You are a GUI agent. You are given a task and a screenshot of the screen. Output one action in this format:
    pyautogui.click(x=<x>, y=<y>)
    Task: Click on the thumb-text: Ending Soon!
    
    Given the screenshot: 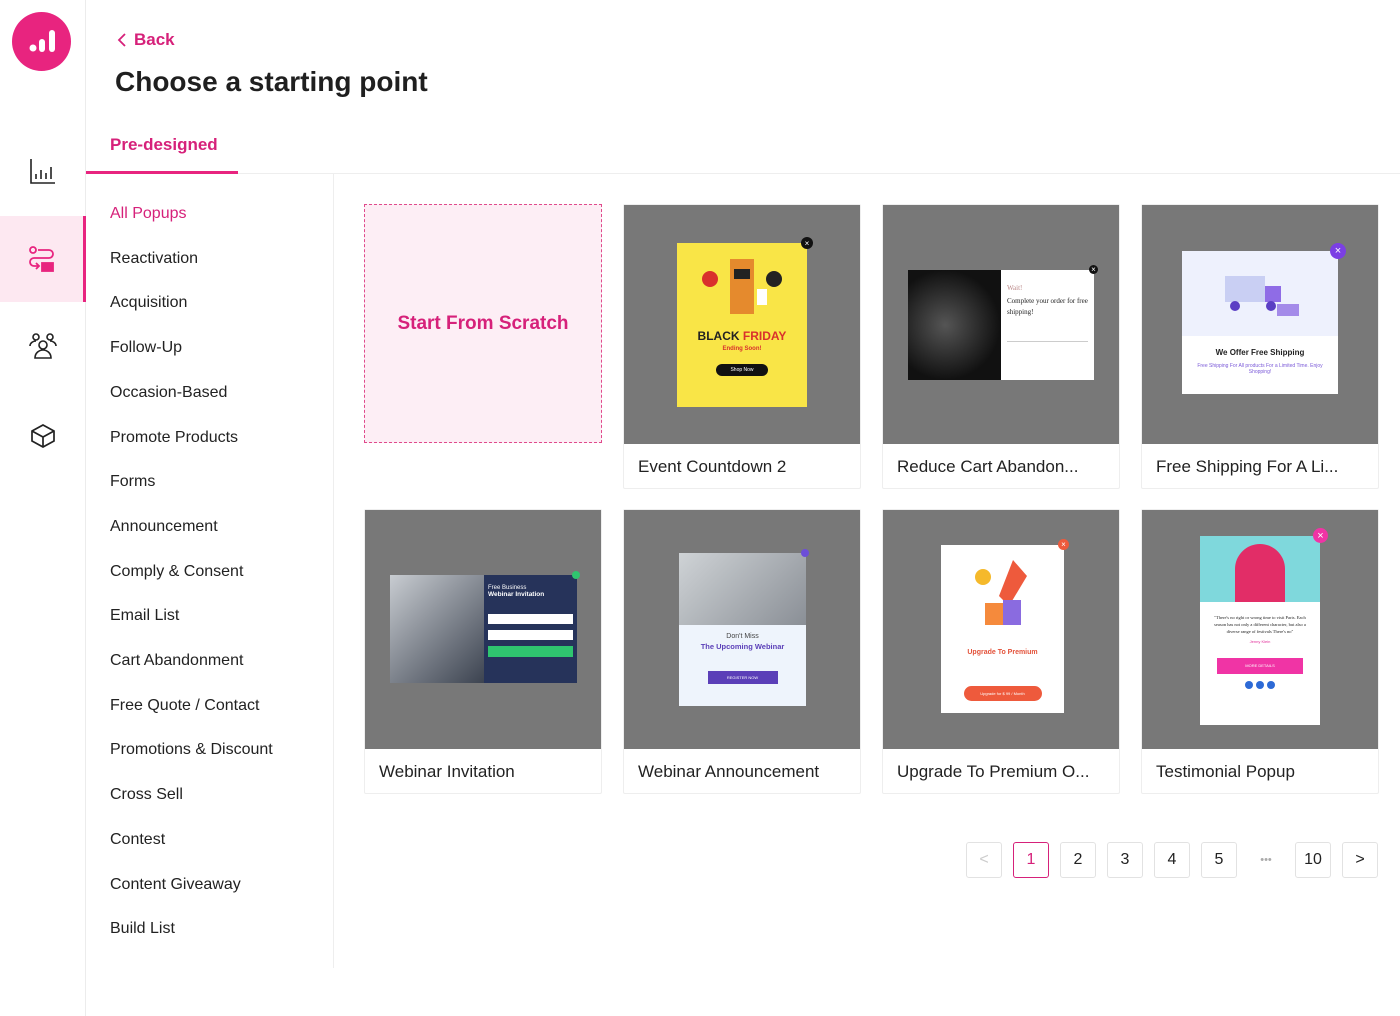 What is the action you would take?
    pyautogui.click(x=742, y=349)
    